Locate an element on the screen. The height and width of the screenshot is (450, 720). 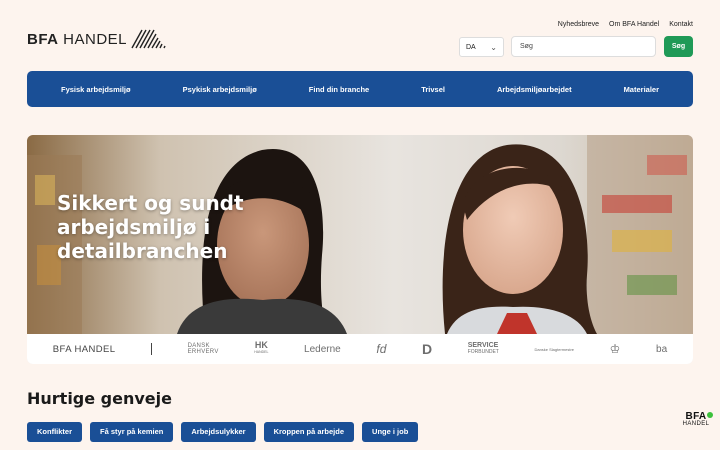
nav-item-branche: Find din branche is located at coordinates (339, 89).